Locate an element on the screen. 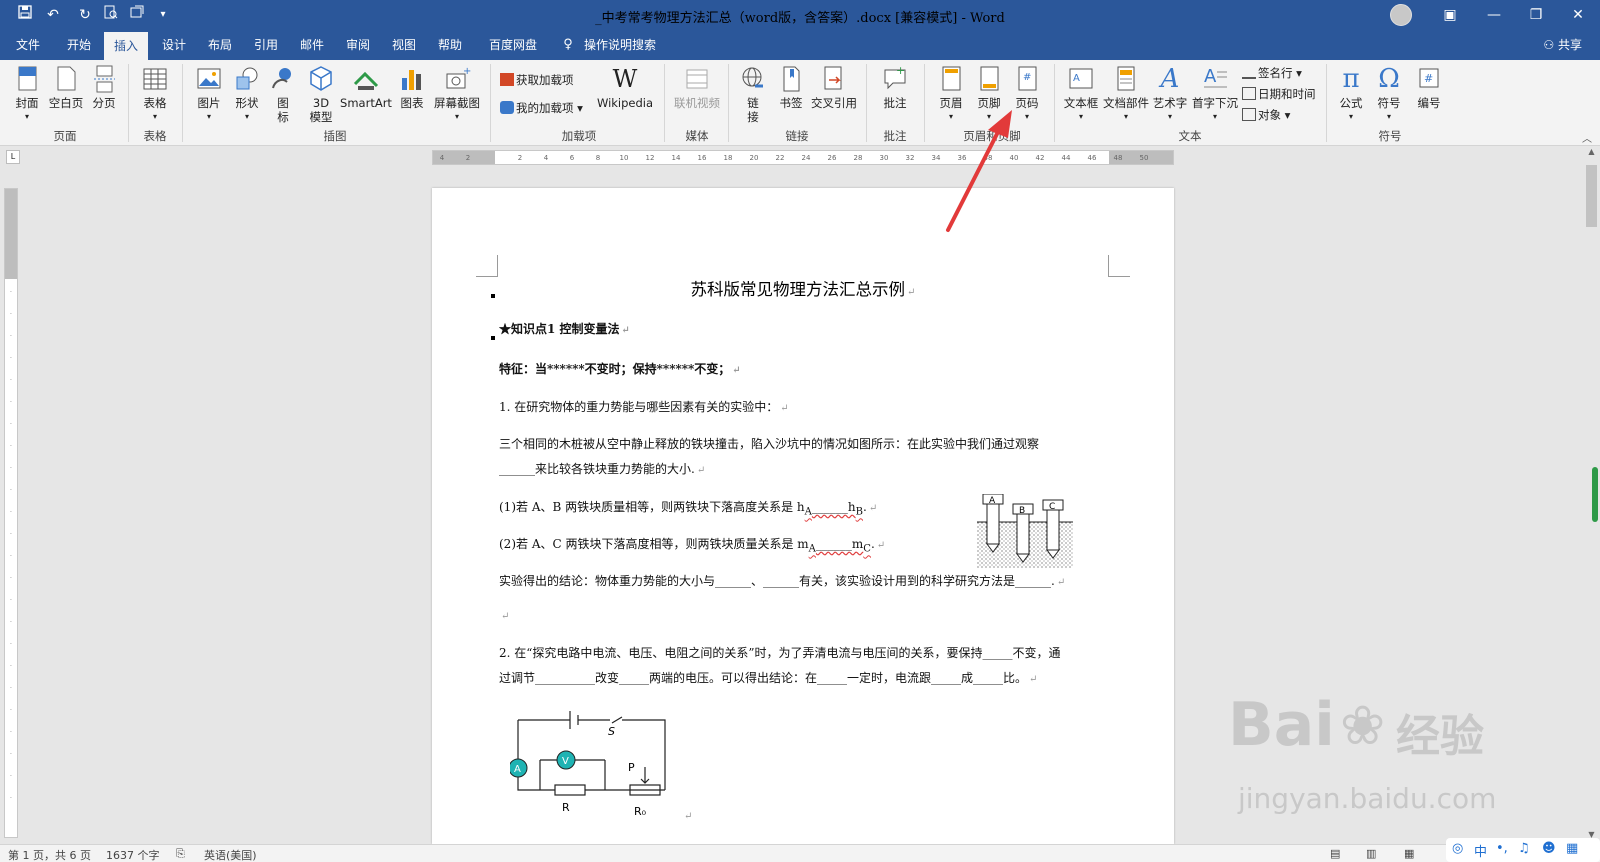 The image size is (1600, 862). number-label: 编号 is located at coordinates (1429, 103).